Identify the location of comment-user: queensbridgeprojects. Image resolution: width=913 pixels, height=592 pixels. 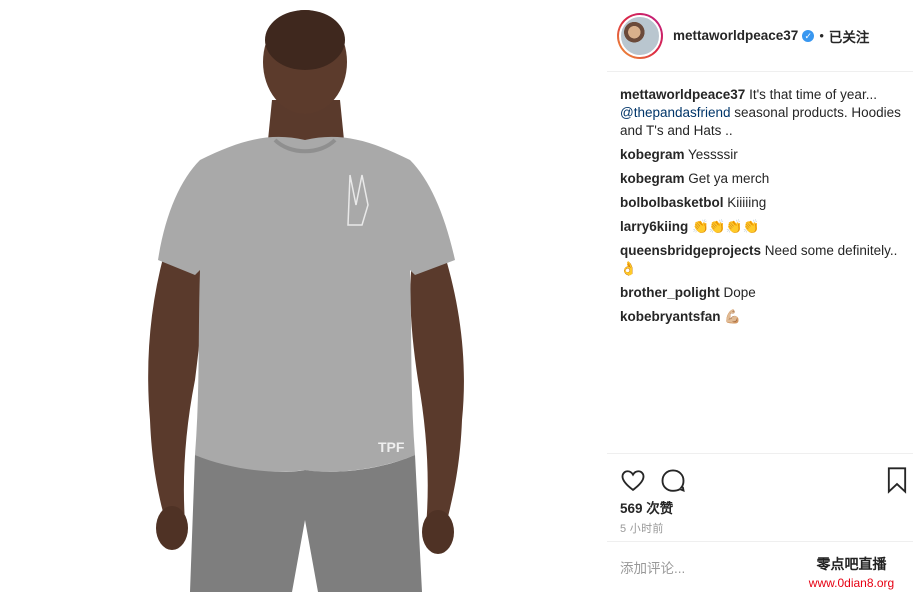
(690, 250).